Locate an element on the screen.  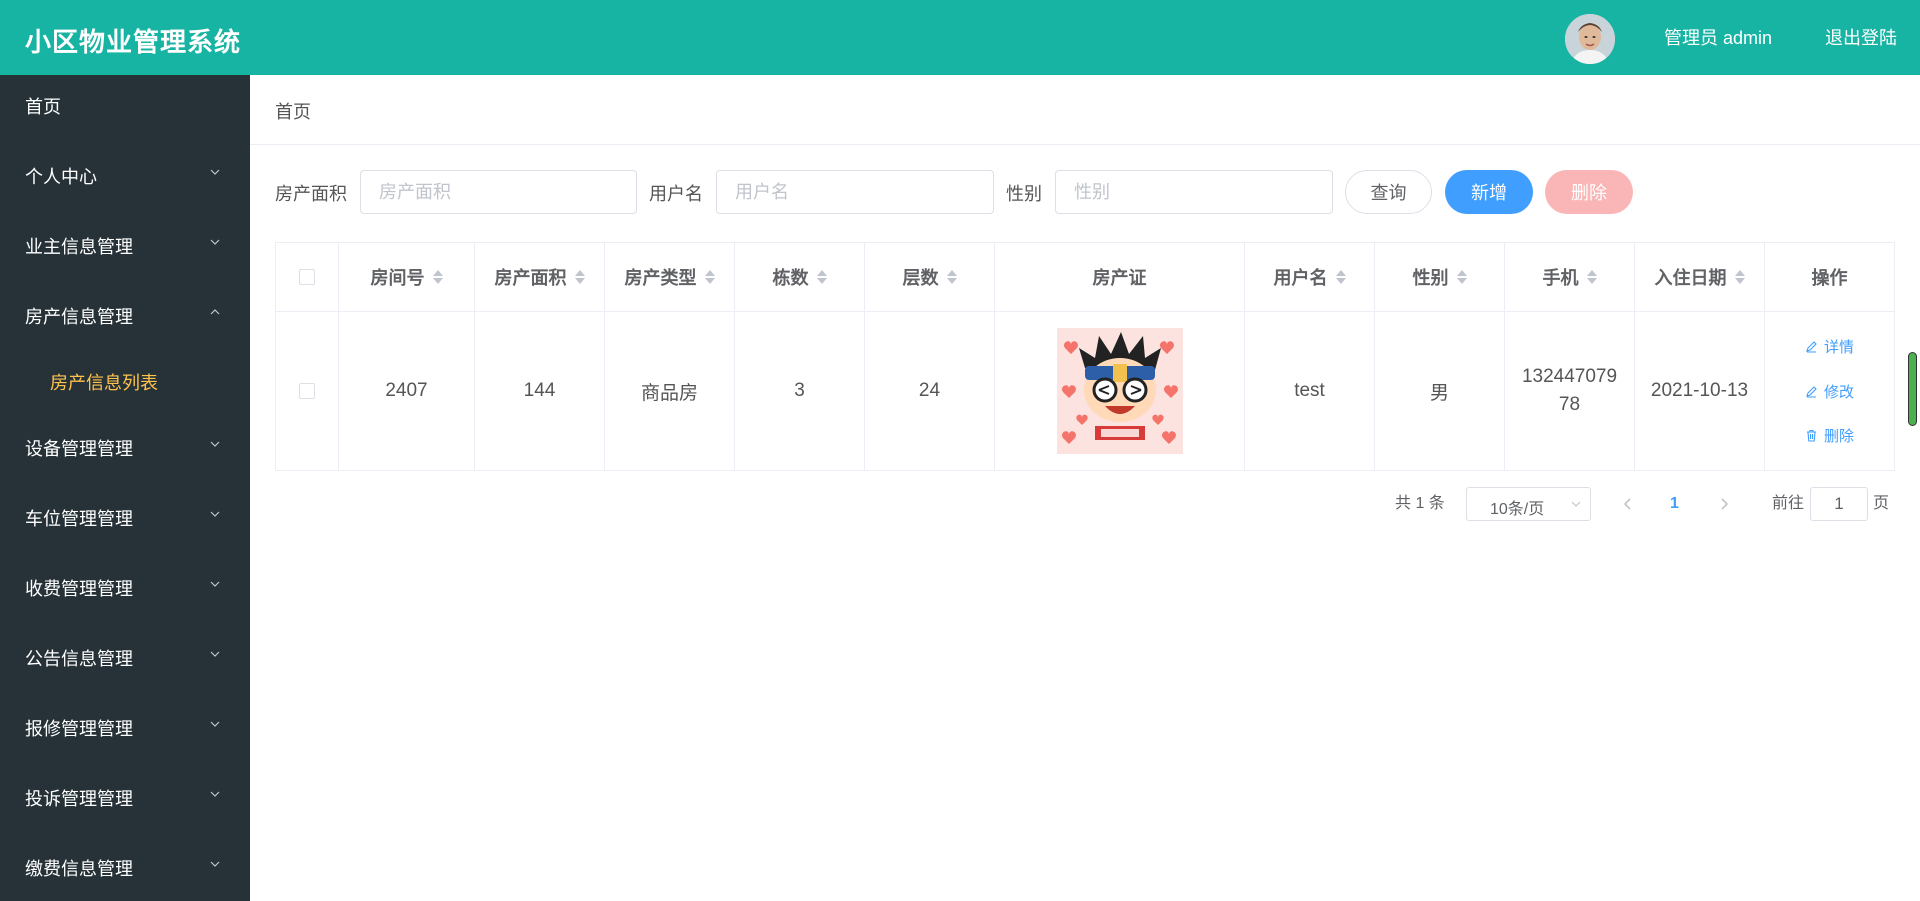
column-header-label: 房产面积 is located at coordinates (530, 278).